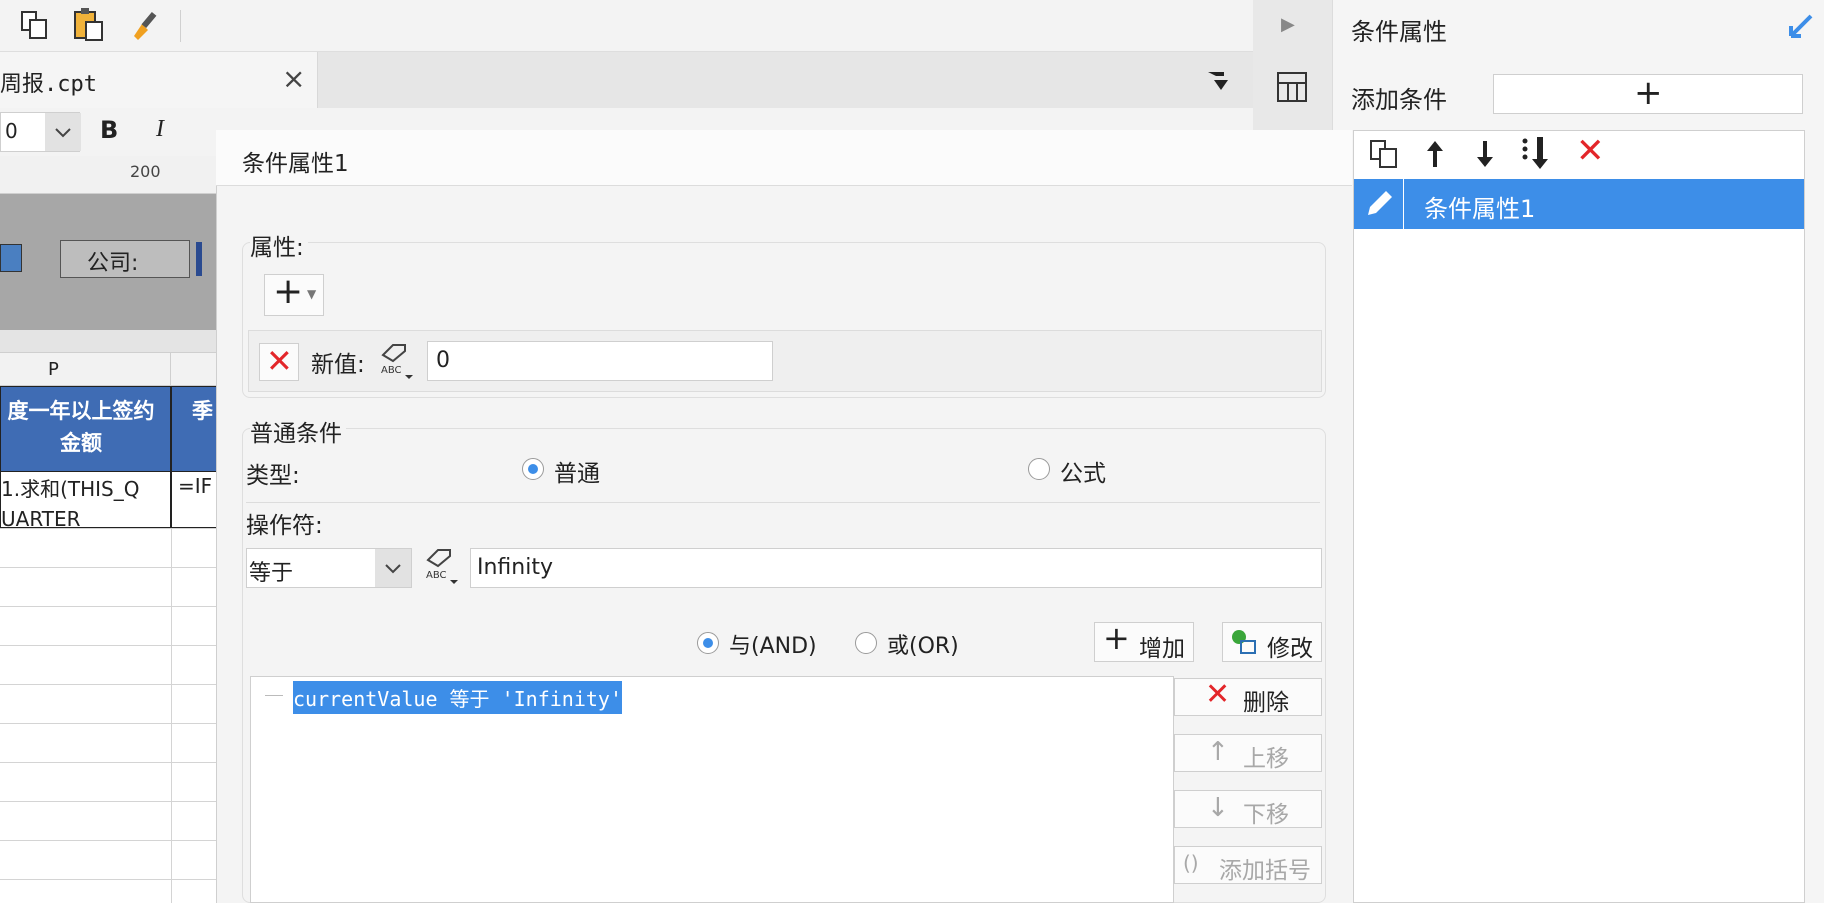  I want to click on modify-button-label: 修改, so click(1290, 649).